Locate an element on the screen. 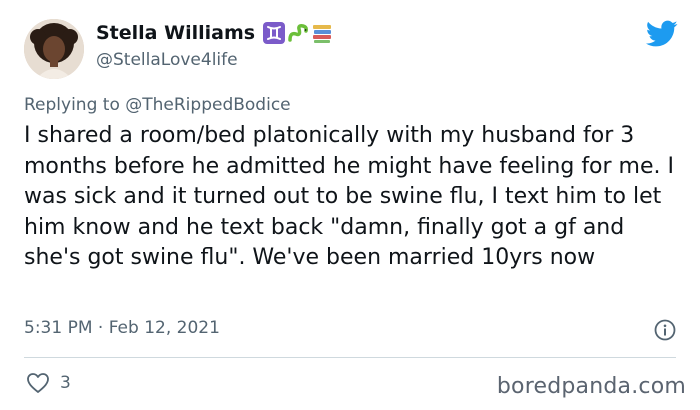 This screenshot has height=410, width=700. name-emojis is located at coordinates (298, 33).